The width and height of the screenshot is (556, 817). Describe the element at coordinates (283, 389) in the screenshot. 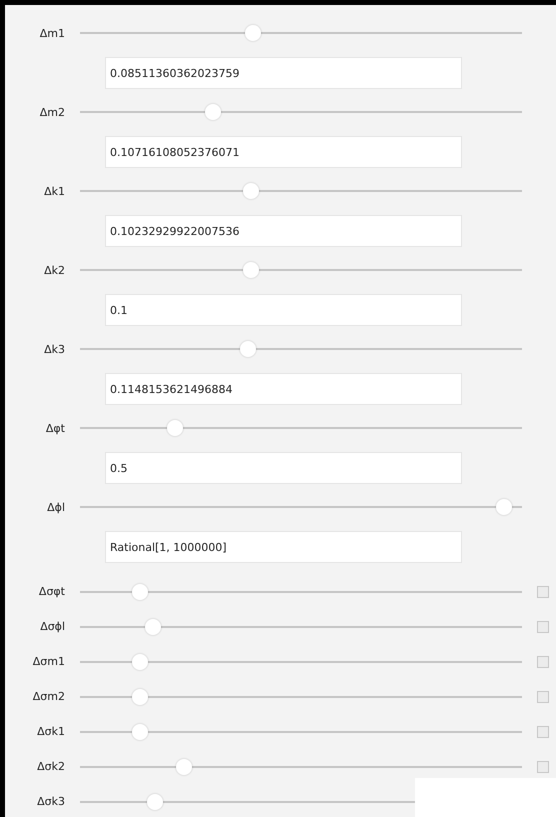

I see `input-field: 0.1148153621496884` at that location.